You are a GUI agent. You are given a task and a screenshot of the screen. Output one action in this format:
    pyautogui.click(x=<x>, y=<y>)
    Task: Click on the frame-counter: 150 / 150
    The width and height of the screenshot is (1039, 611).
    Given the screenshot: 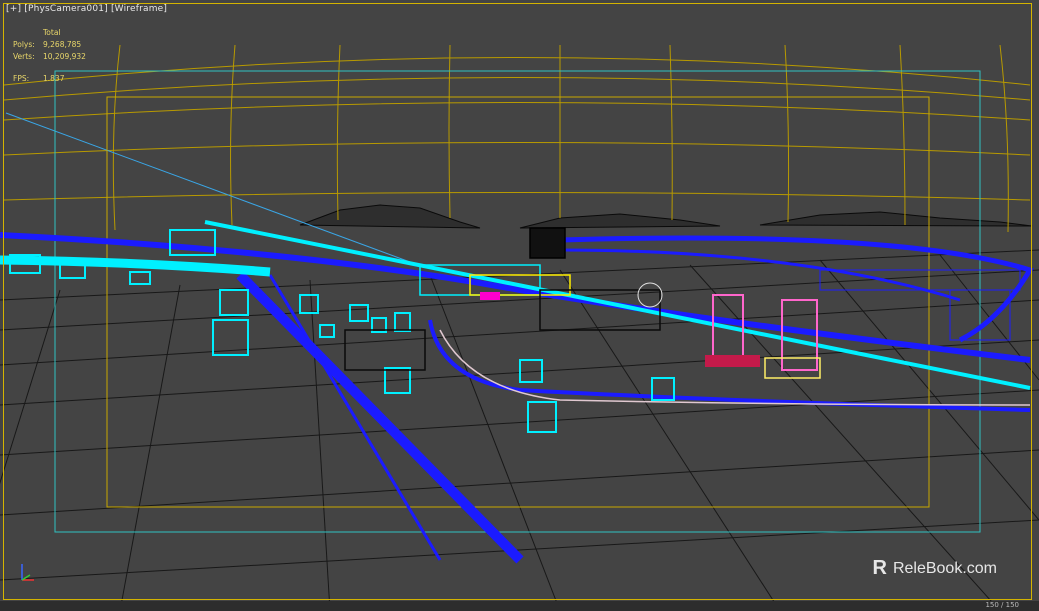 What is the action you would take?
    pyautogui.click(x=1002, y=605)
    